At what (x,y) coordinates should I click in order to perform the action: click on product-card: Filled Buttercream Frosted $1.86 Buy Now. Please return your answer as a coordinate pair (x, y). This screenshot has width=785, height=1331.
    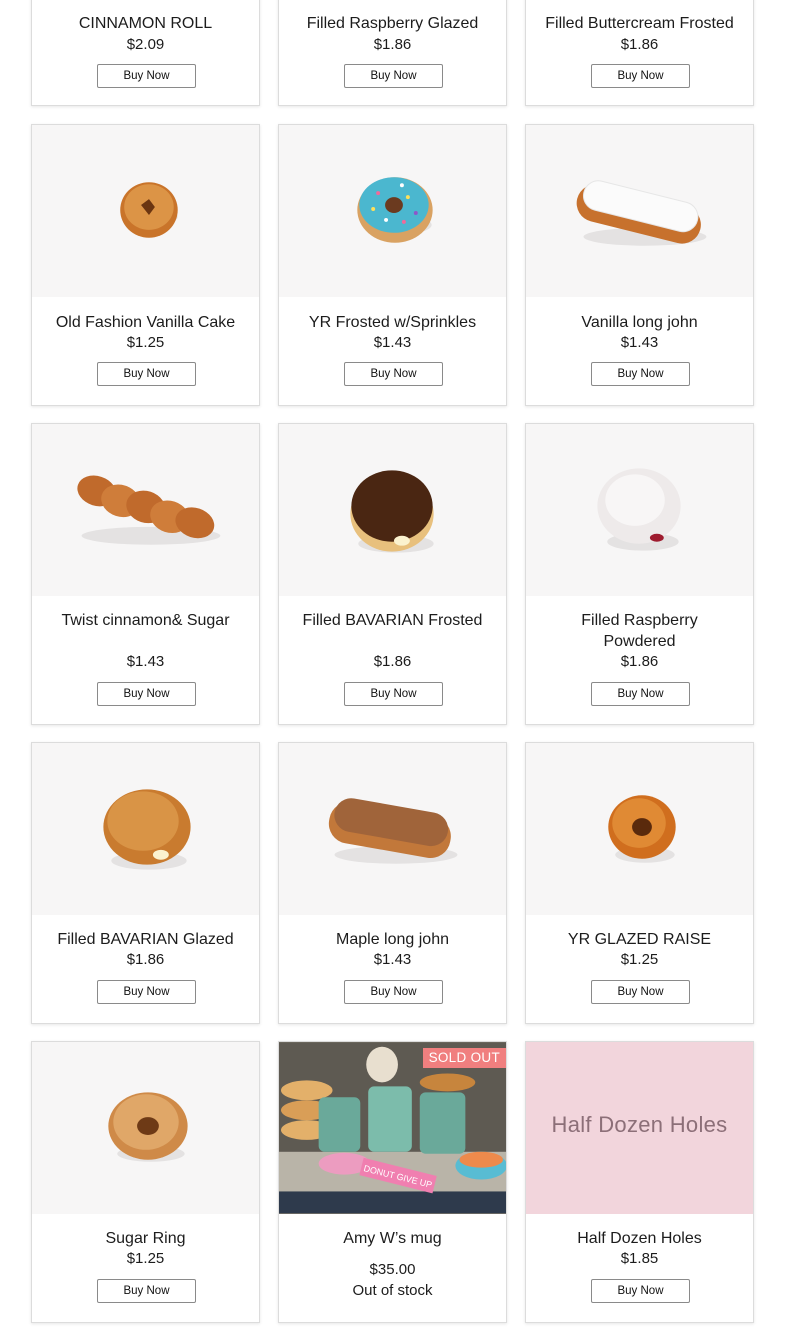
    Looking at the image, I should click on (639, 53).